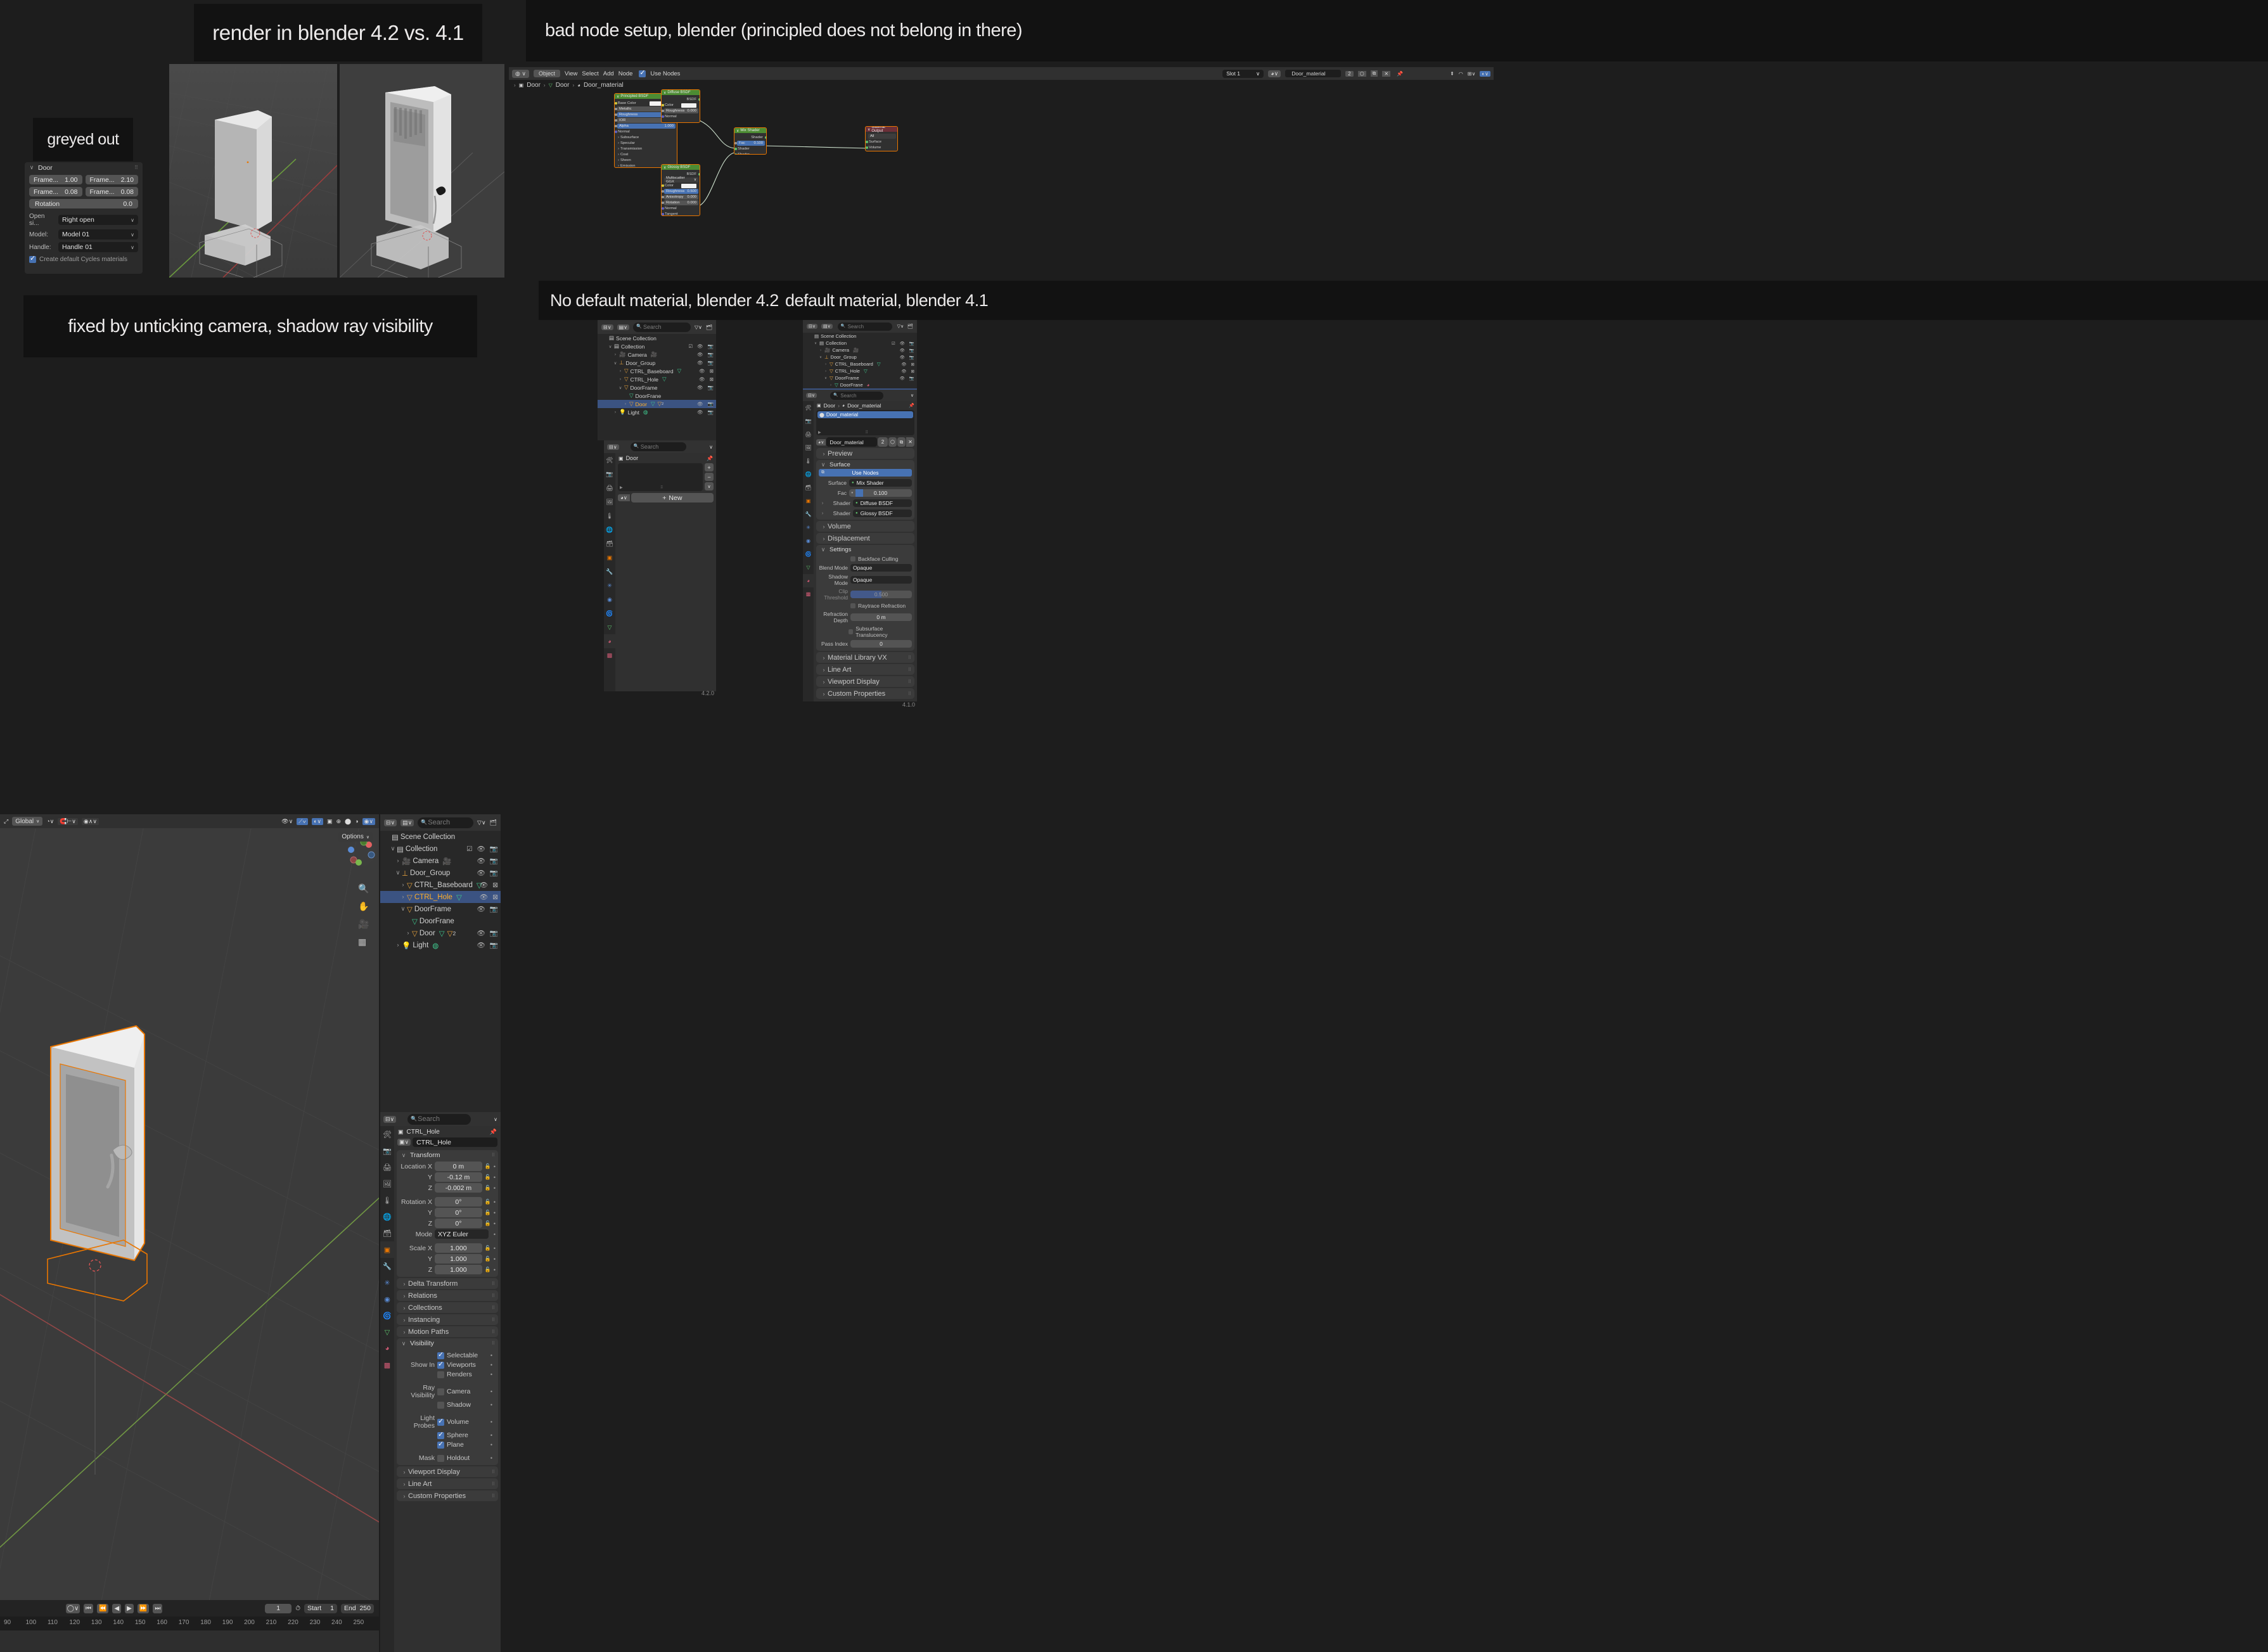 This screenshot has height=1652, width=2268. I want to click on outliner-row: ›▽Door▽▽2👁📷, so click(441, 933).